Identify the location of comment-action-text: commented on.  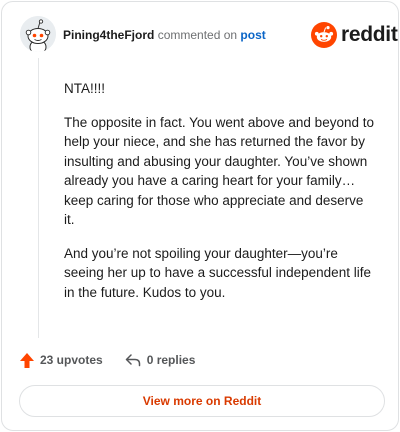
(197, 35).